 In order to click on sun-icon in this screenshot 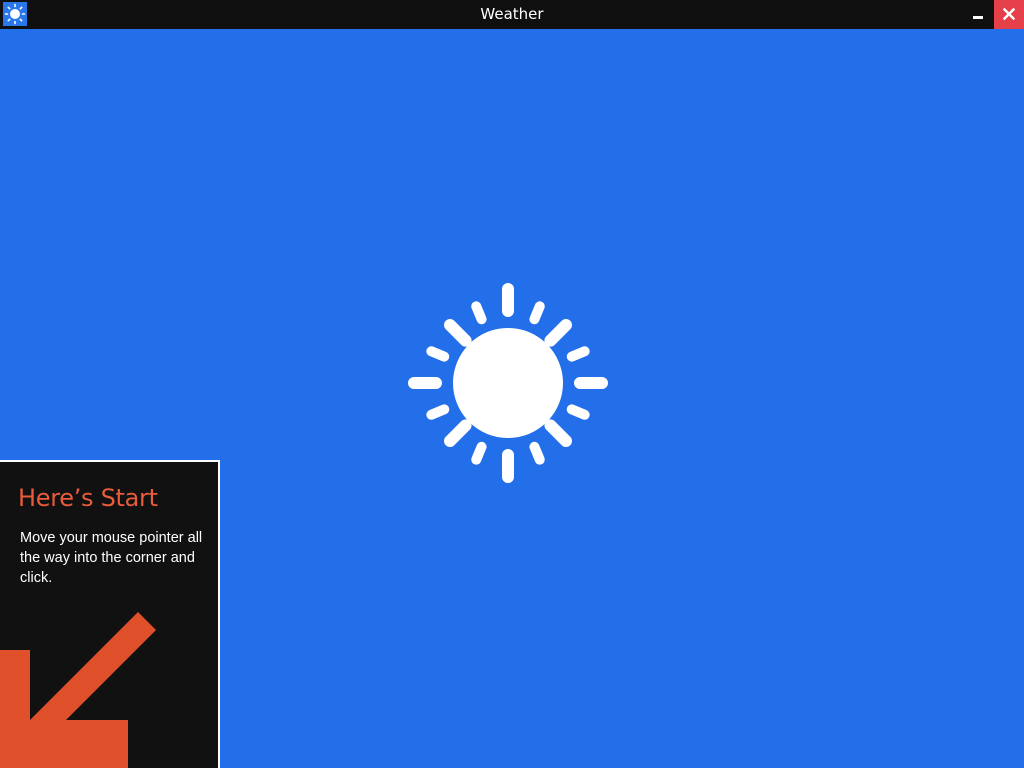, I will do `click(508, 383)`.